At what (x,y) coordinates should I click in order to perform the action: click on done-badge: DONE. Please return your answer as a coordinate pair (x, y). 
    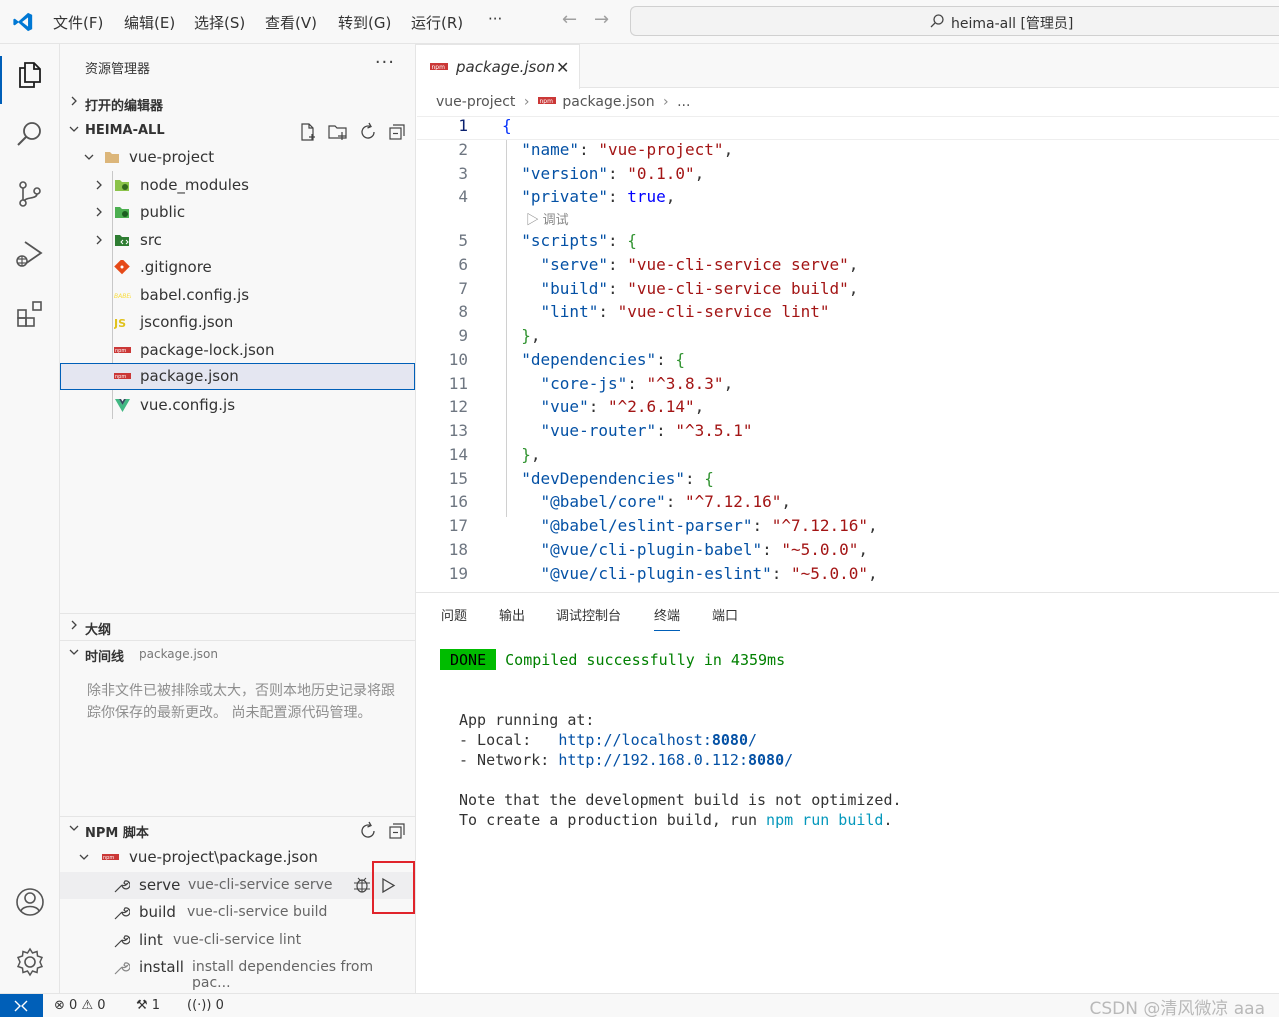
    Looking at the image, I should click on (468, 659).